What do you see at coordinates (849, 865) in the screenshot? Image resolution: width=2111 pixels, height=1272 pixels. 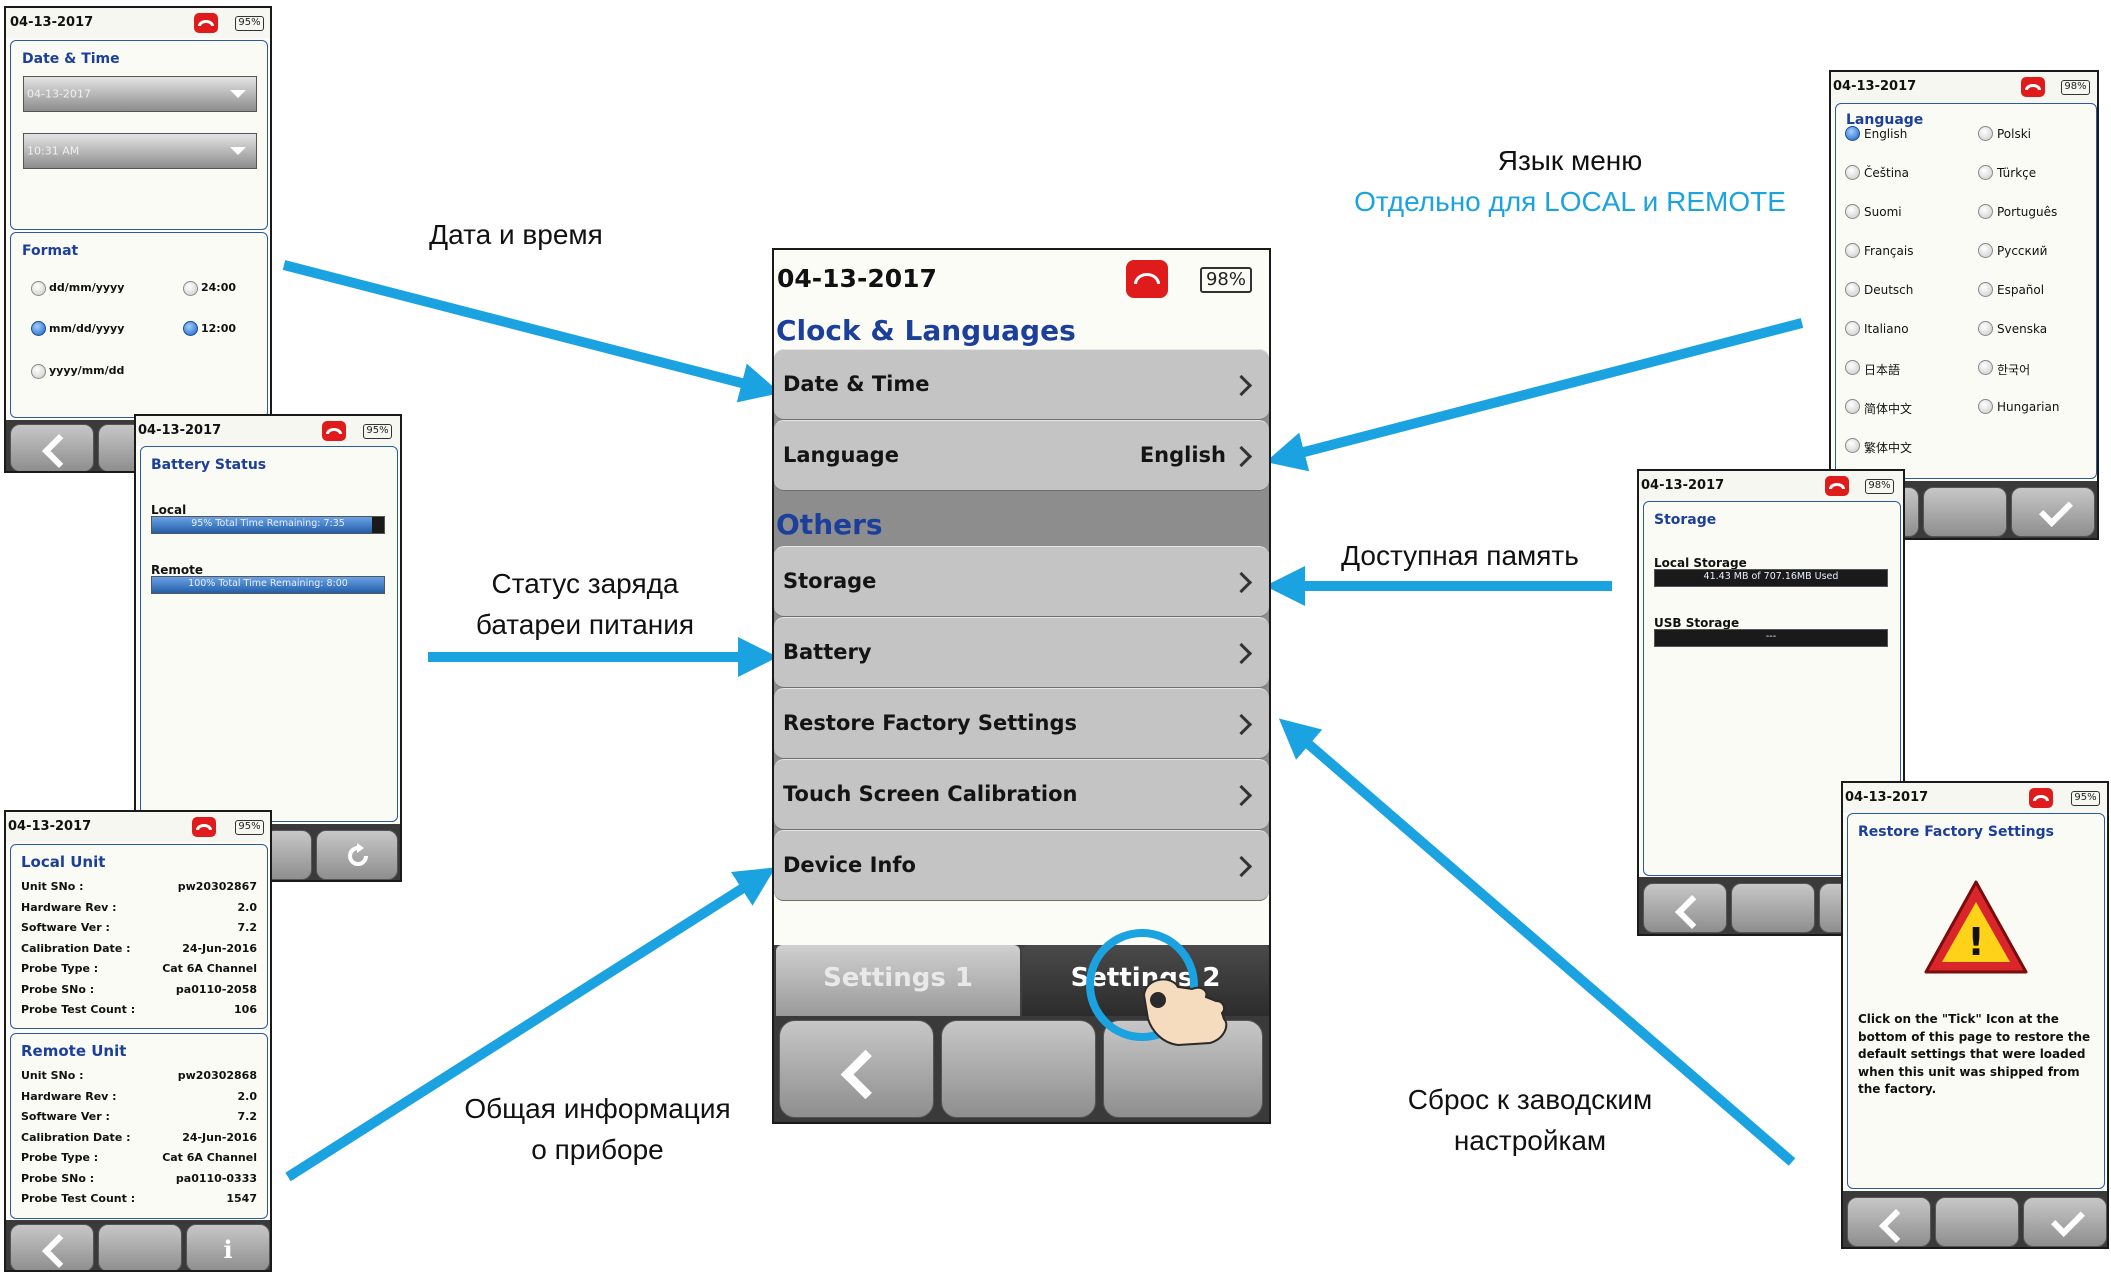 I see `menu-label: Device Info` at bounding box center [849, 865].